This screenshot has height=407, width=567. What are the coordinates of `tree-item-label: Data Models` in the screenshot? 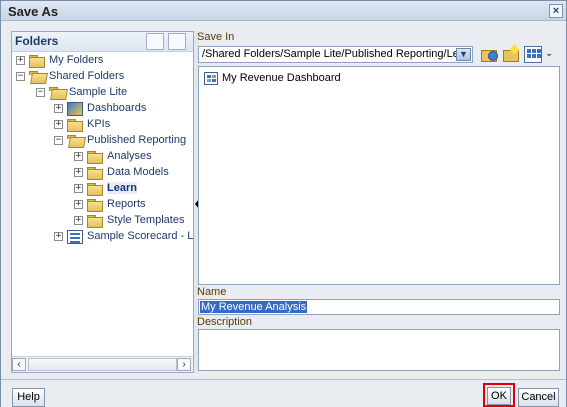 It's located at (138, 172).